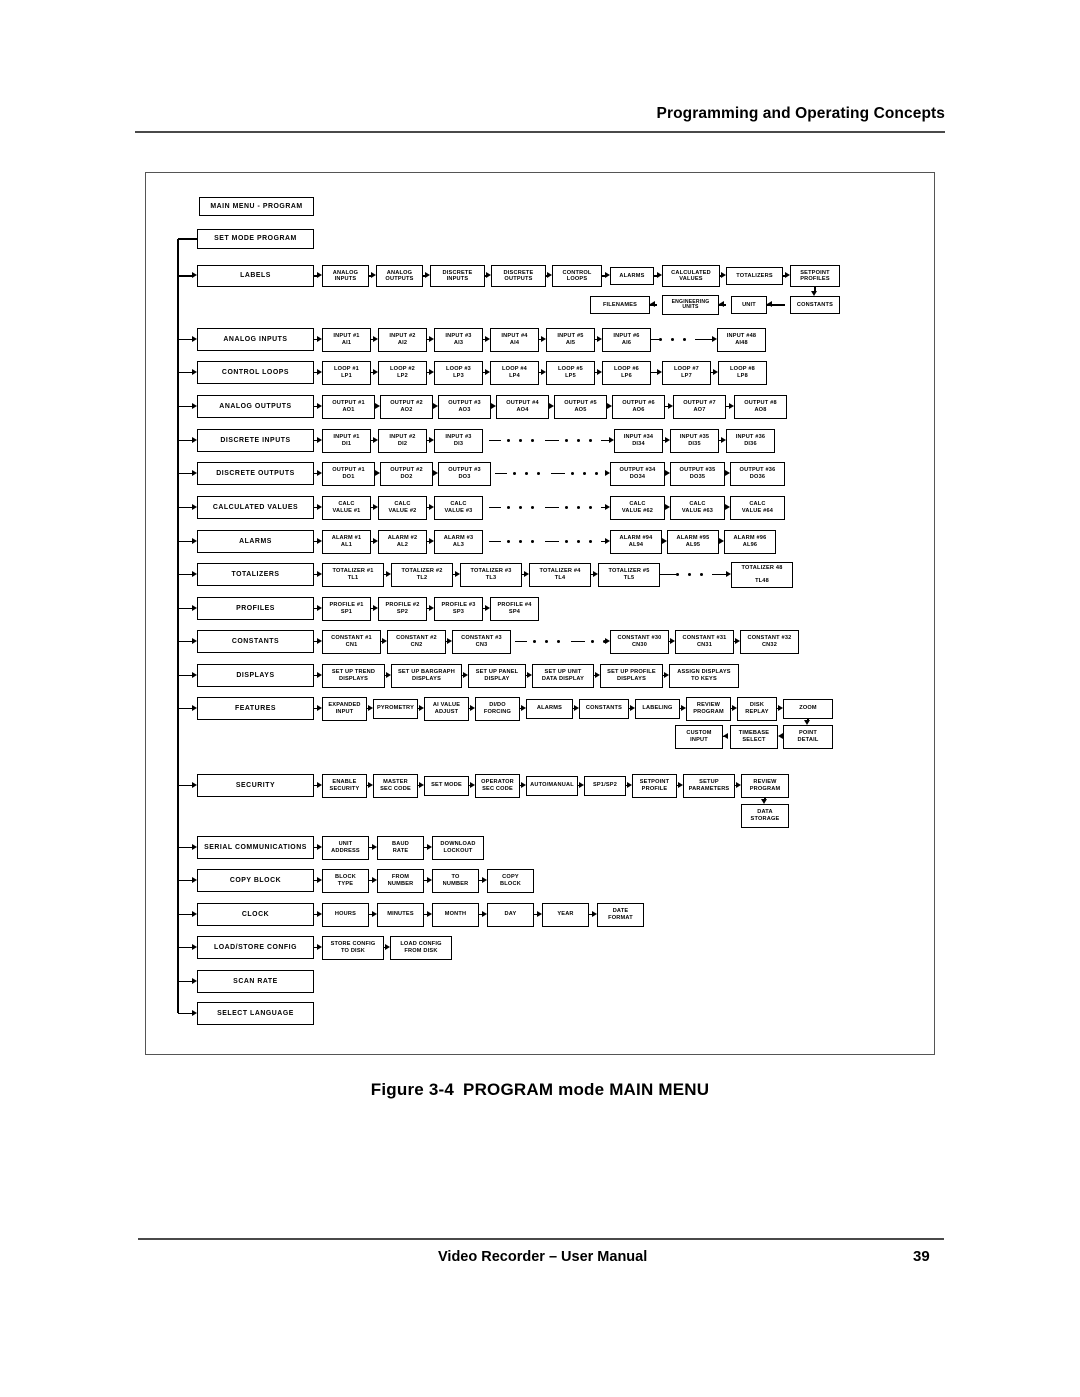 This screenshot has width=1080, height=1397. I want to click on box-main-menu-program: MAIN MENU - PROGRAM, so click(256, 206).